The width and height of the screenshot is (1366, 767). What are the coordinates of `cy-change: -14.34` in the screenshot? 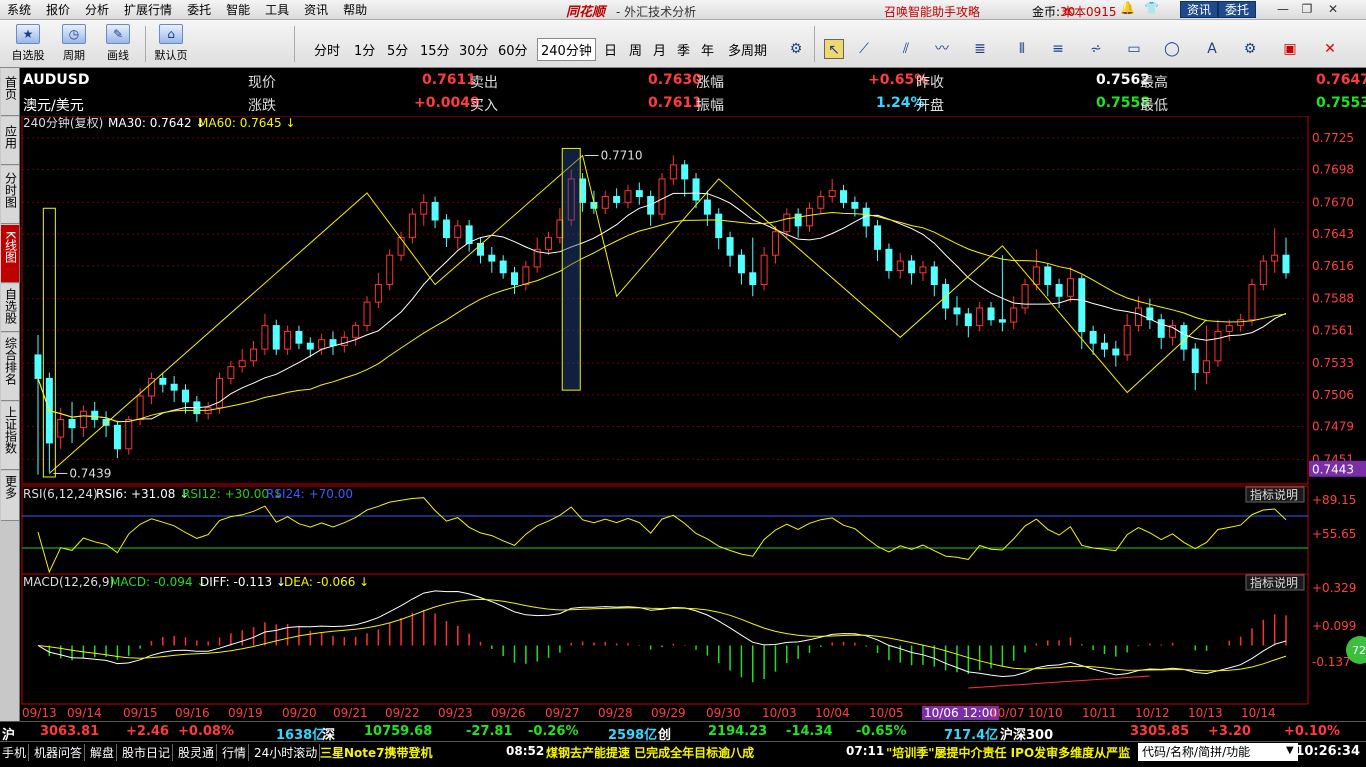 It's located at (809, 731).